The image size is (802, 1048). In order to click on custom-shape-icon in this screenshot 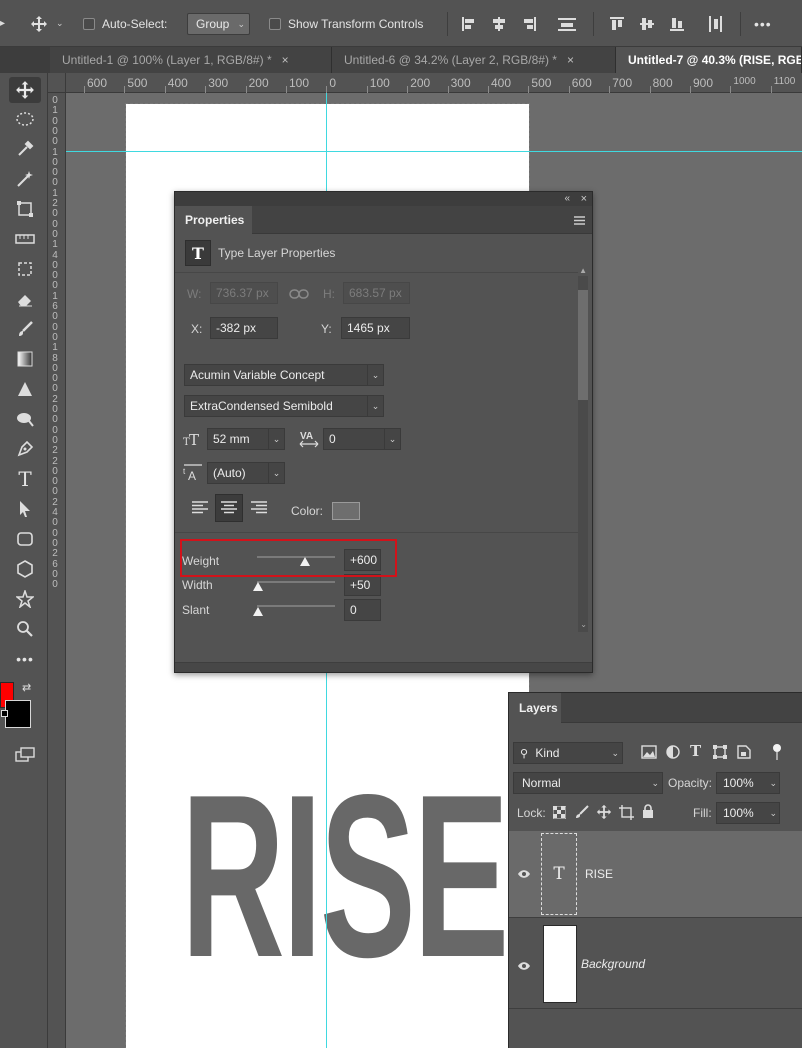, I will do `click(25, 599)`.